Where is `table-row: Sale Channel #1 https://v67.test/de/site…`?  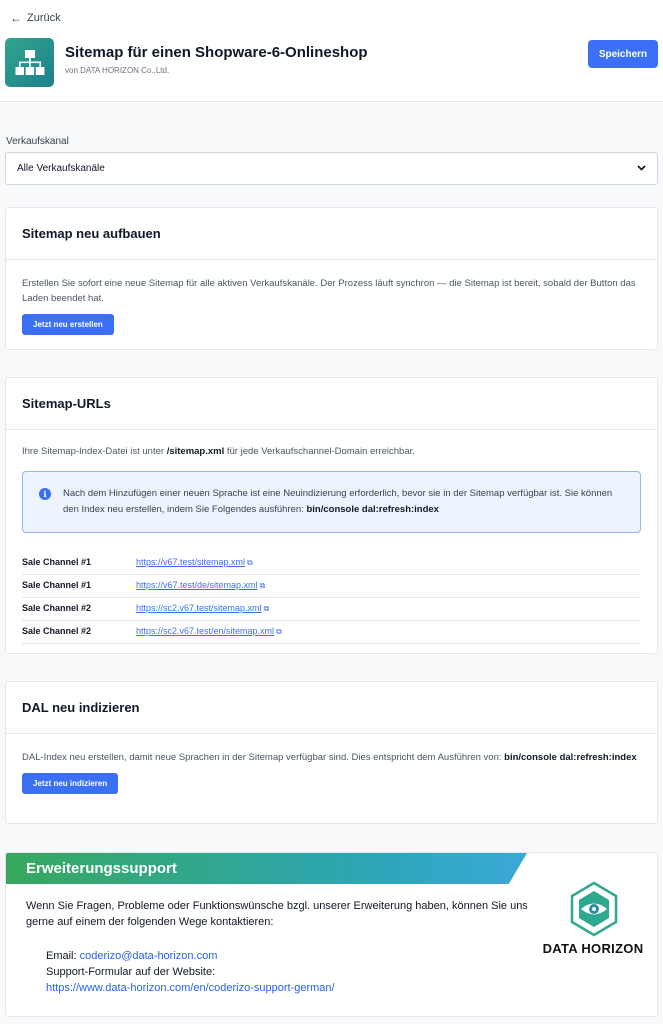 table-row: Sale Channel #1 https://v67.test/de/site… is located at coordinates (331, 586).